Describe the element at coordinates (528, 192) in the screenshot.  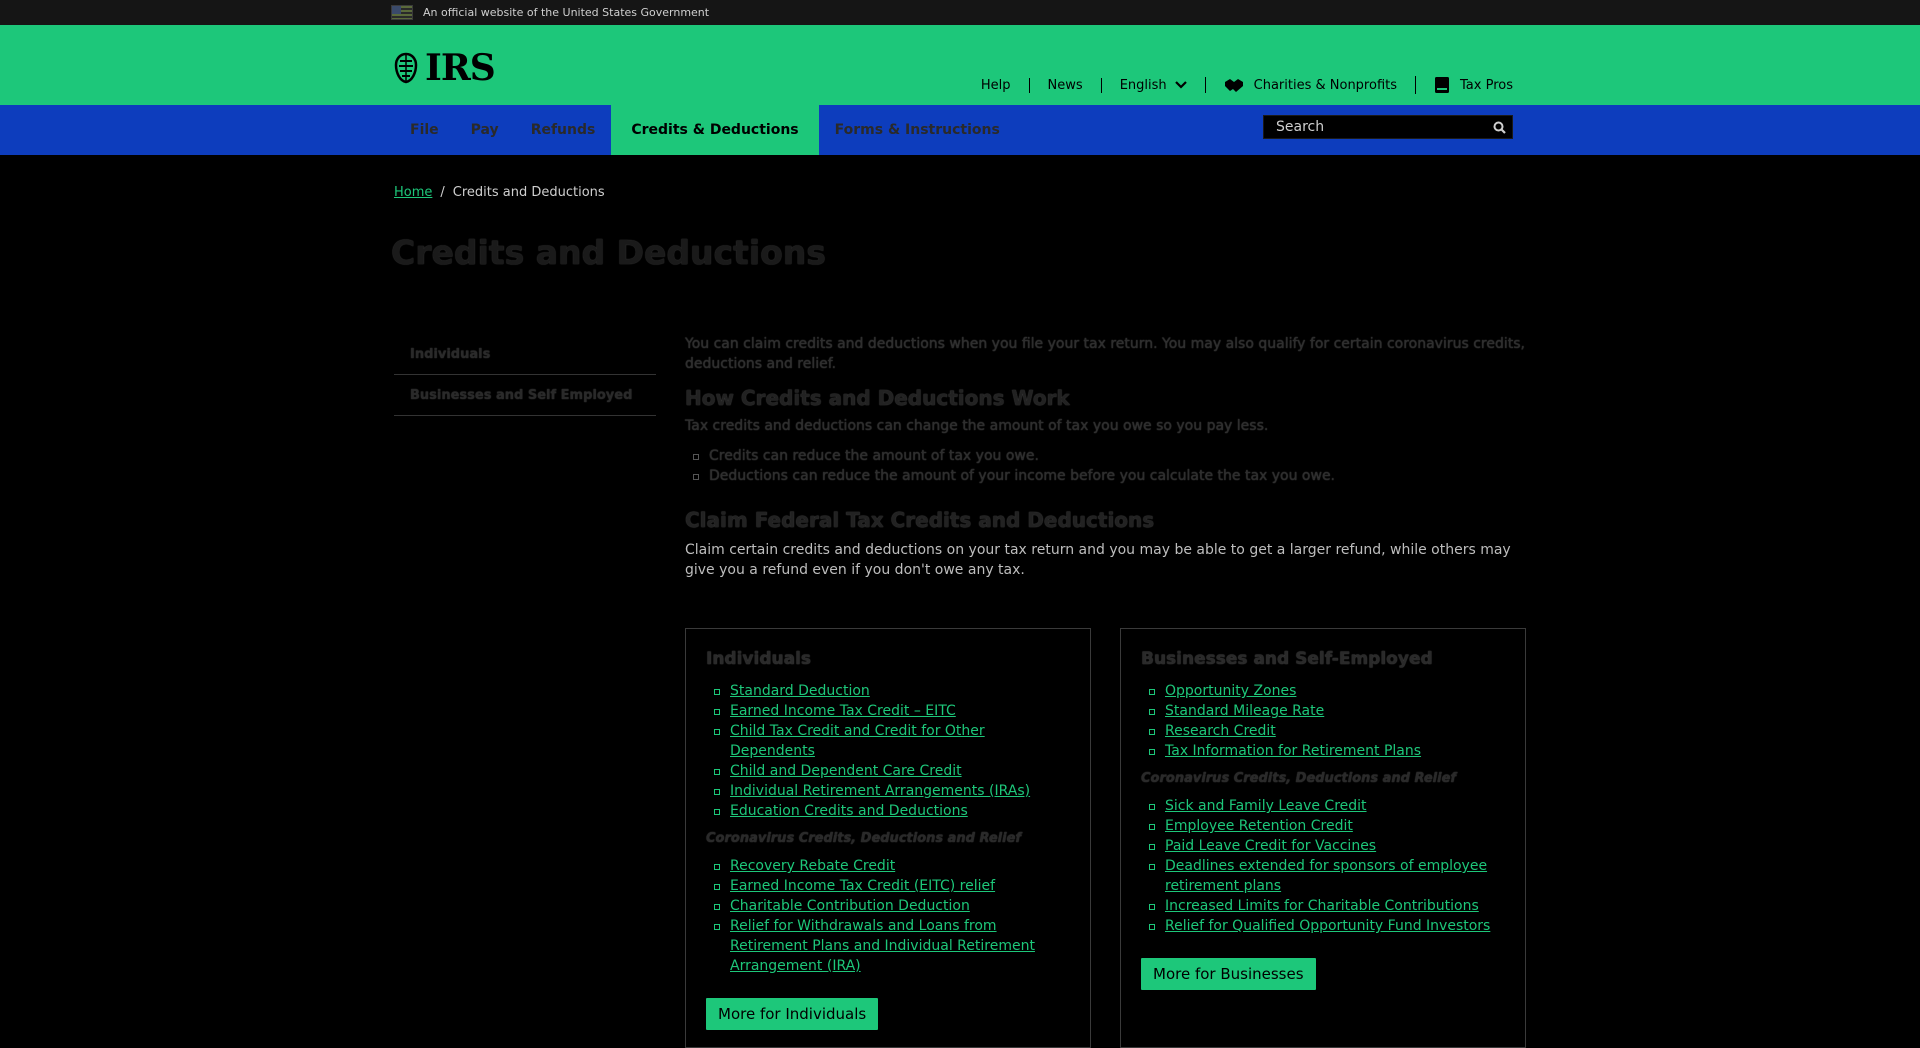
I see `breadcrumb-current: Credits and Deductions` at that location.